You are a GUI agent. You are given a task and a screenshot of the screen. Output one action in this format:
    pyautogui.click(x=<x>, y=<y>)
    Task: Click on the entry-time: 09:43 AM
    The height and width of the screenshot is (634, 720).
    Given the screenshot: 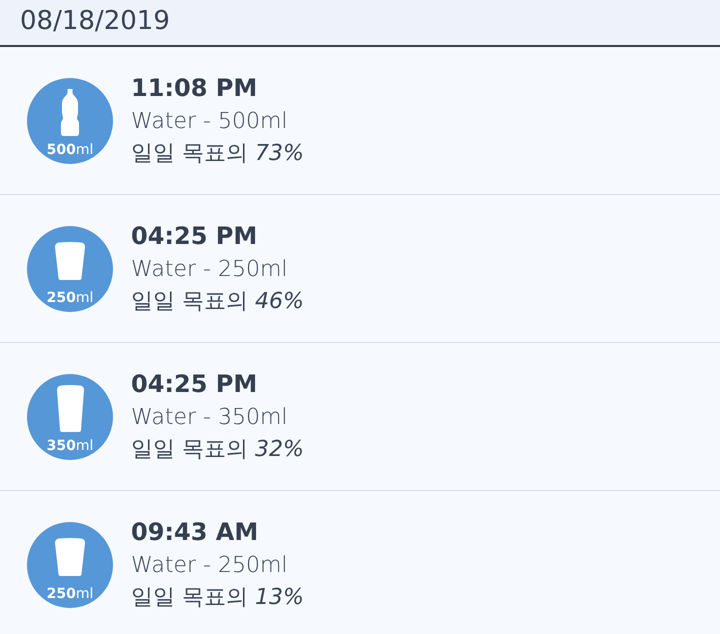 What is the action you would take?
    pyautogui.click(x=195, y=532)
    